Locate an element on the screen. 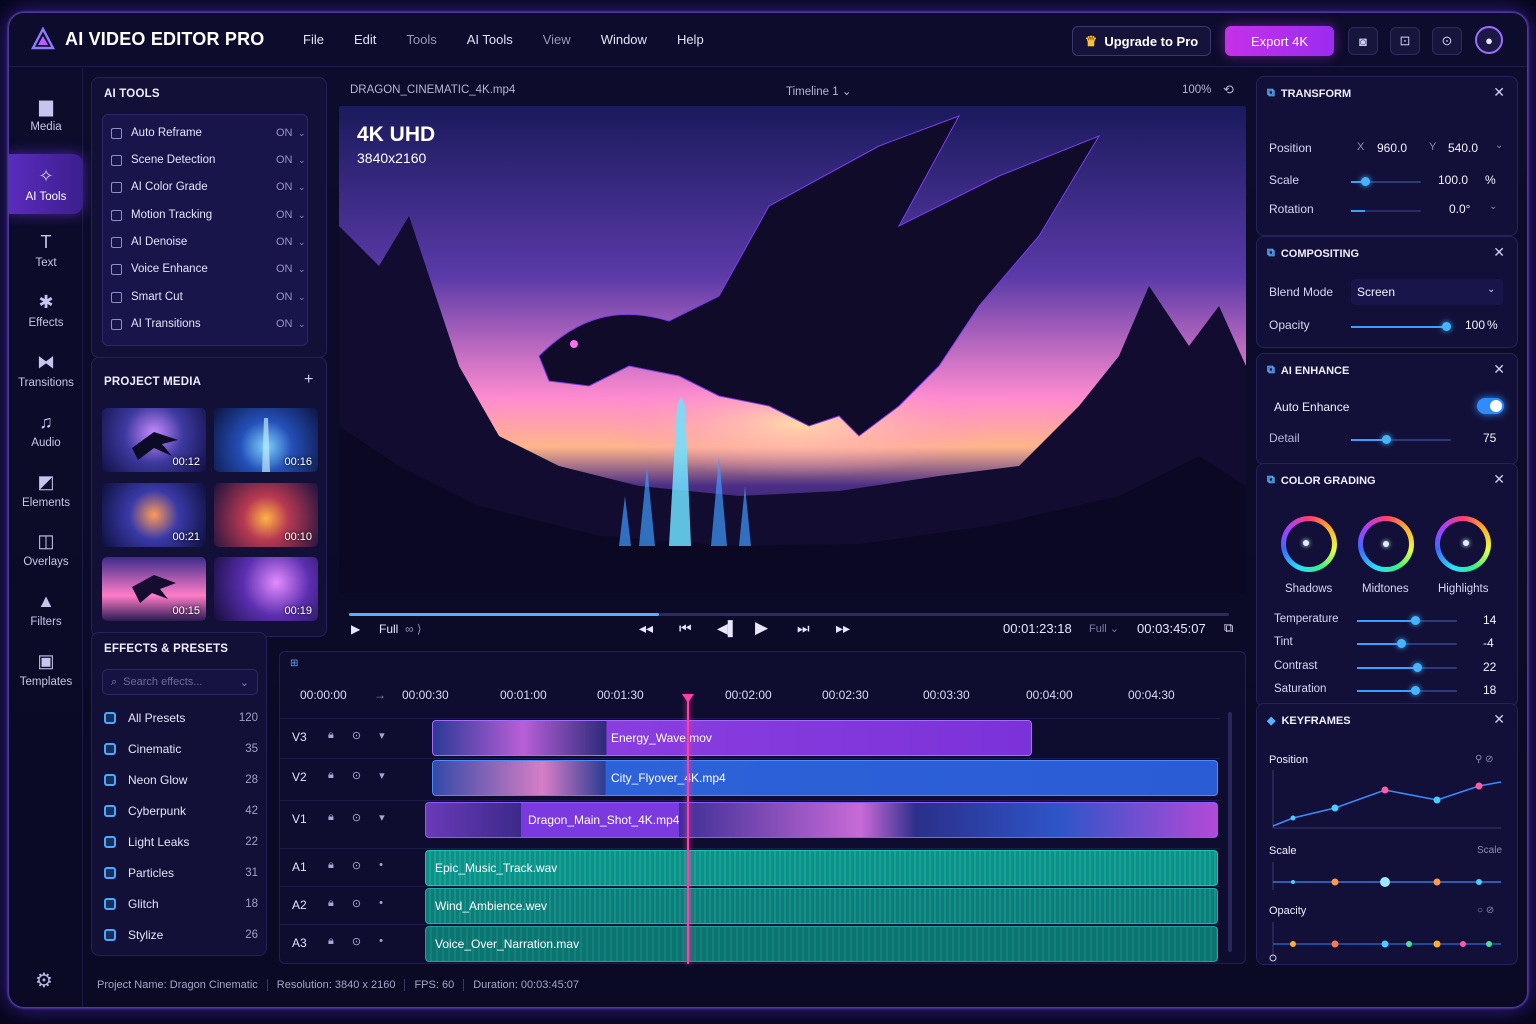 This screenshot has width=1536, height=1024. position-keyframe-graph is located at coordinates (1387, 801).